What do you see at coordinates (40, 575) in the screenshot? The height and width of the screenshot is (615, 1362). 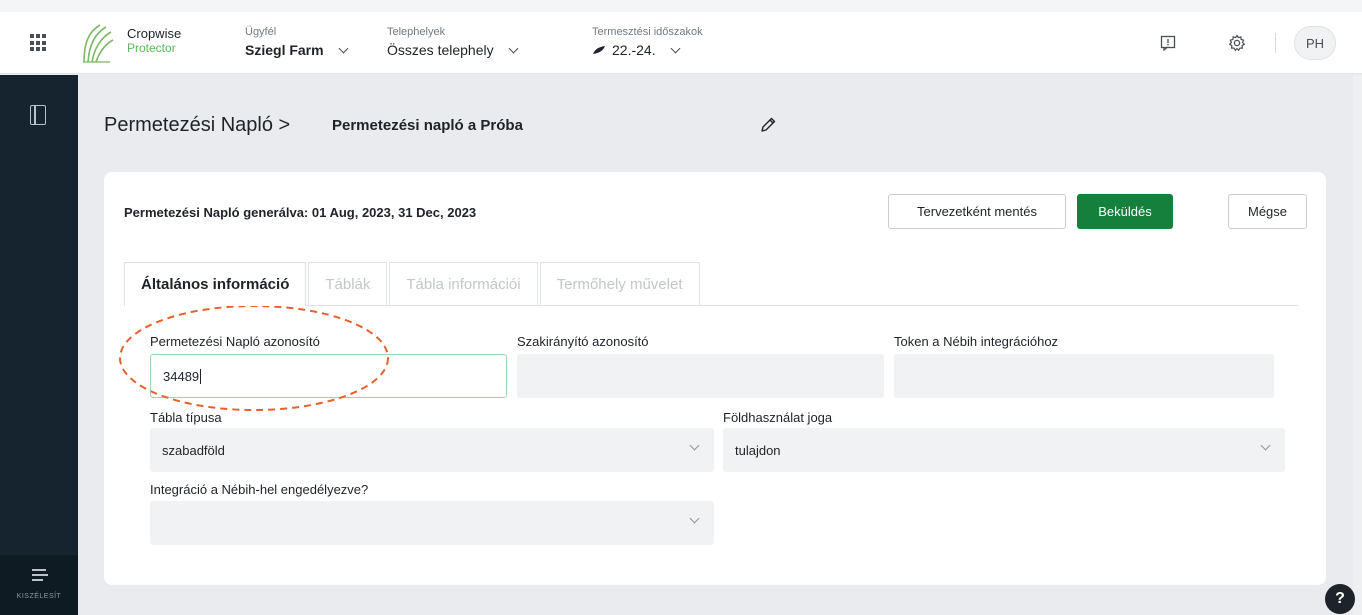 I see `expand-arrow-icon` at bounding box center [40, 575].